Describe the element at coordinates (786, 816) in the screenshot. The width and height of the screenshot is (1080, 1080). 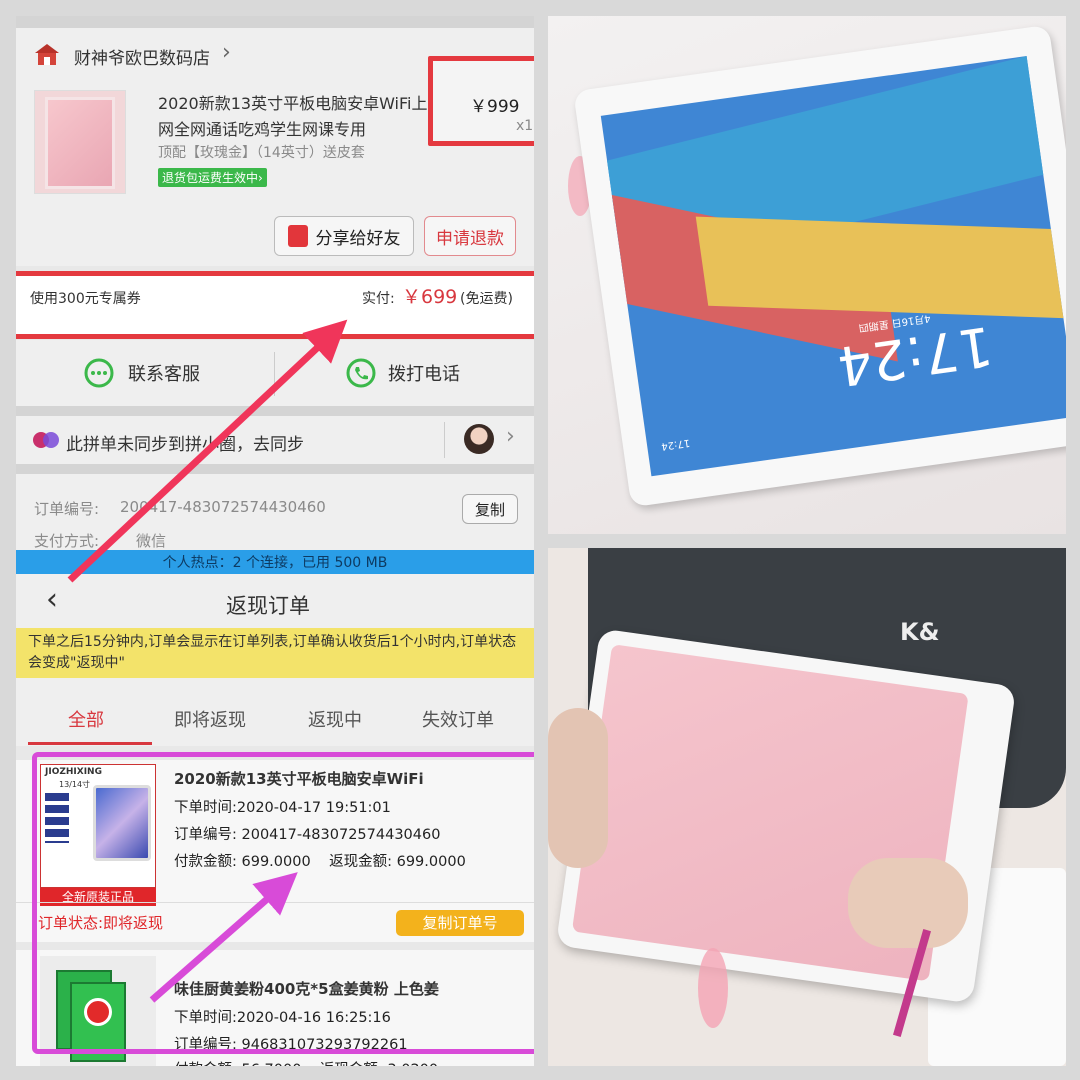
I see `tablet-back` at that location.